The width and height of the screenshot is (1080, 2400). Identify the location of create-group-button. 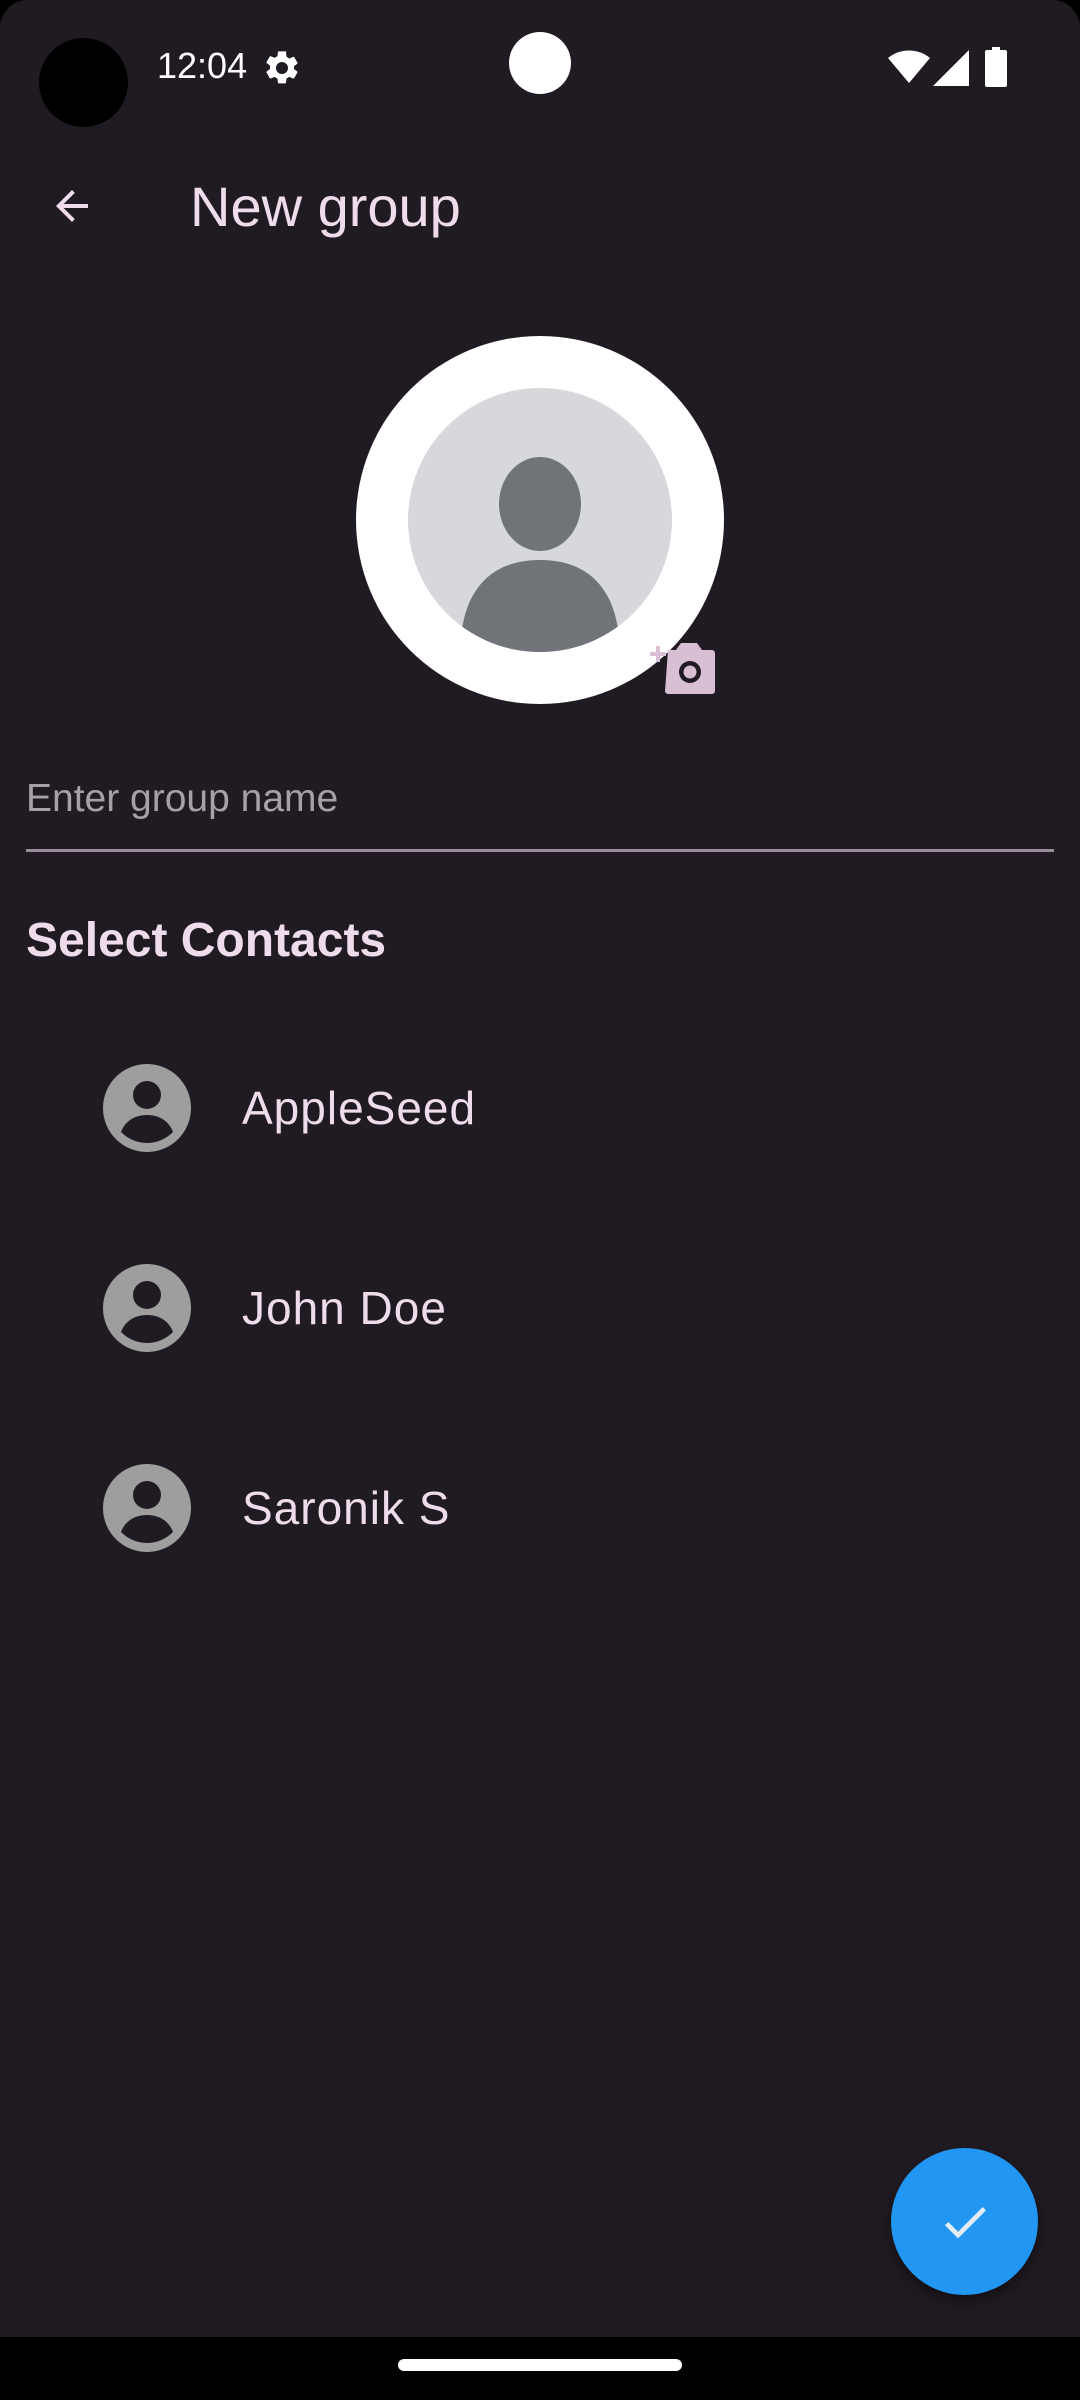
(964, 2221).